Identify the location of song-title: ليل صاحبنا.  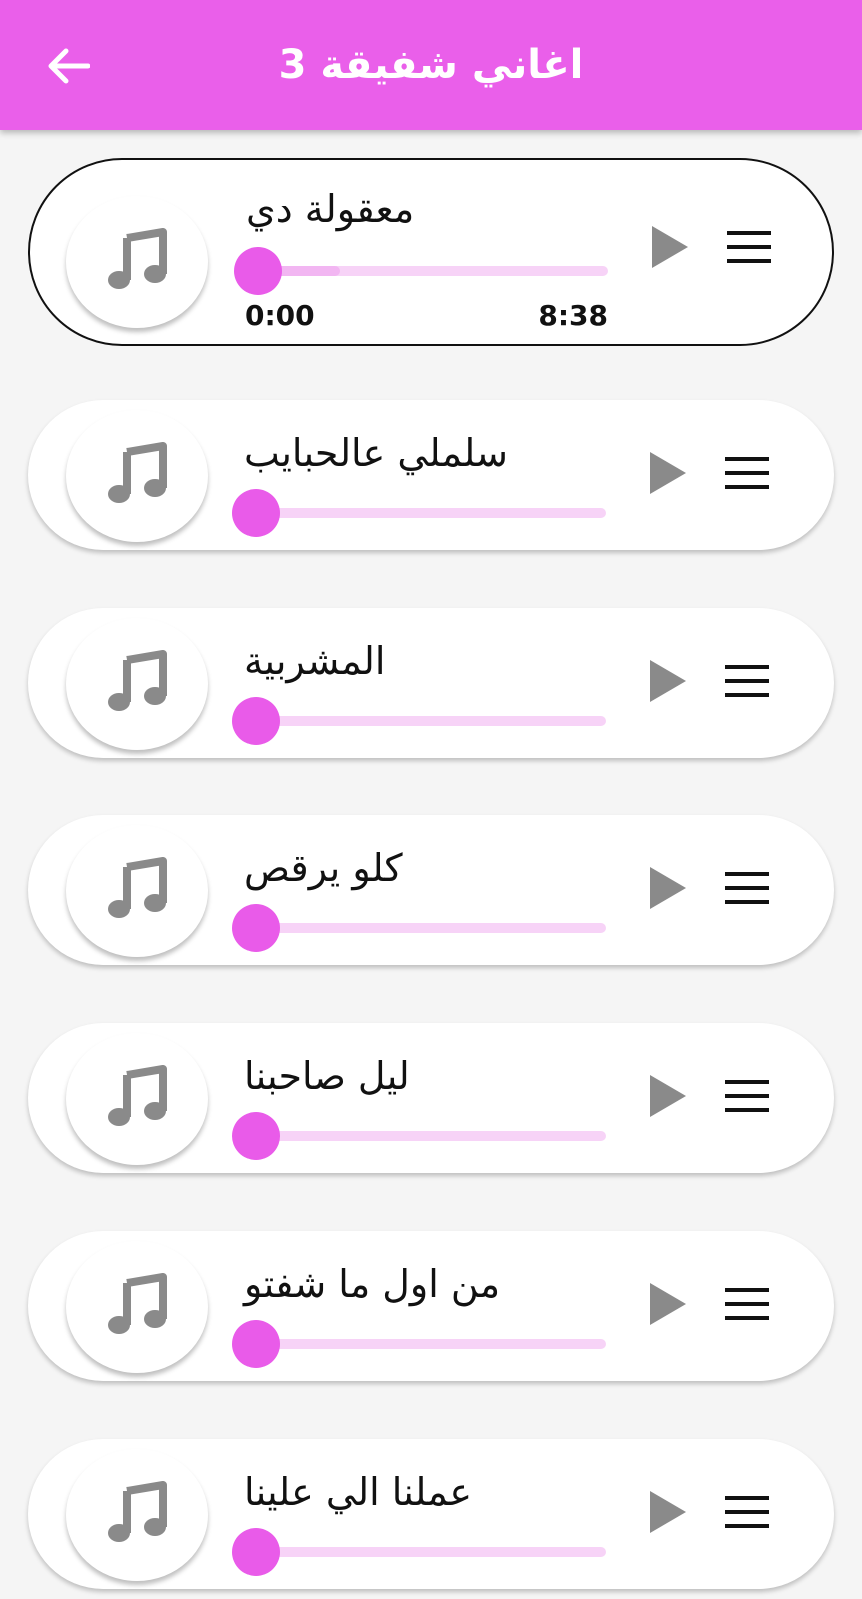
(327, 1076).